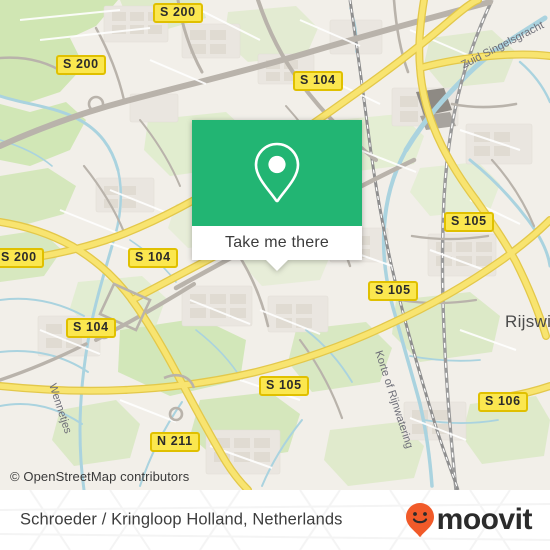  Describe the element at coordinates (175, 442) in the screenshot. I see `road-shield: N 211` at that location.